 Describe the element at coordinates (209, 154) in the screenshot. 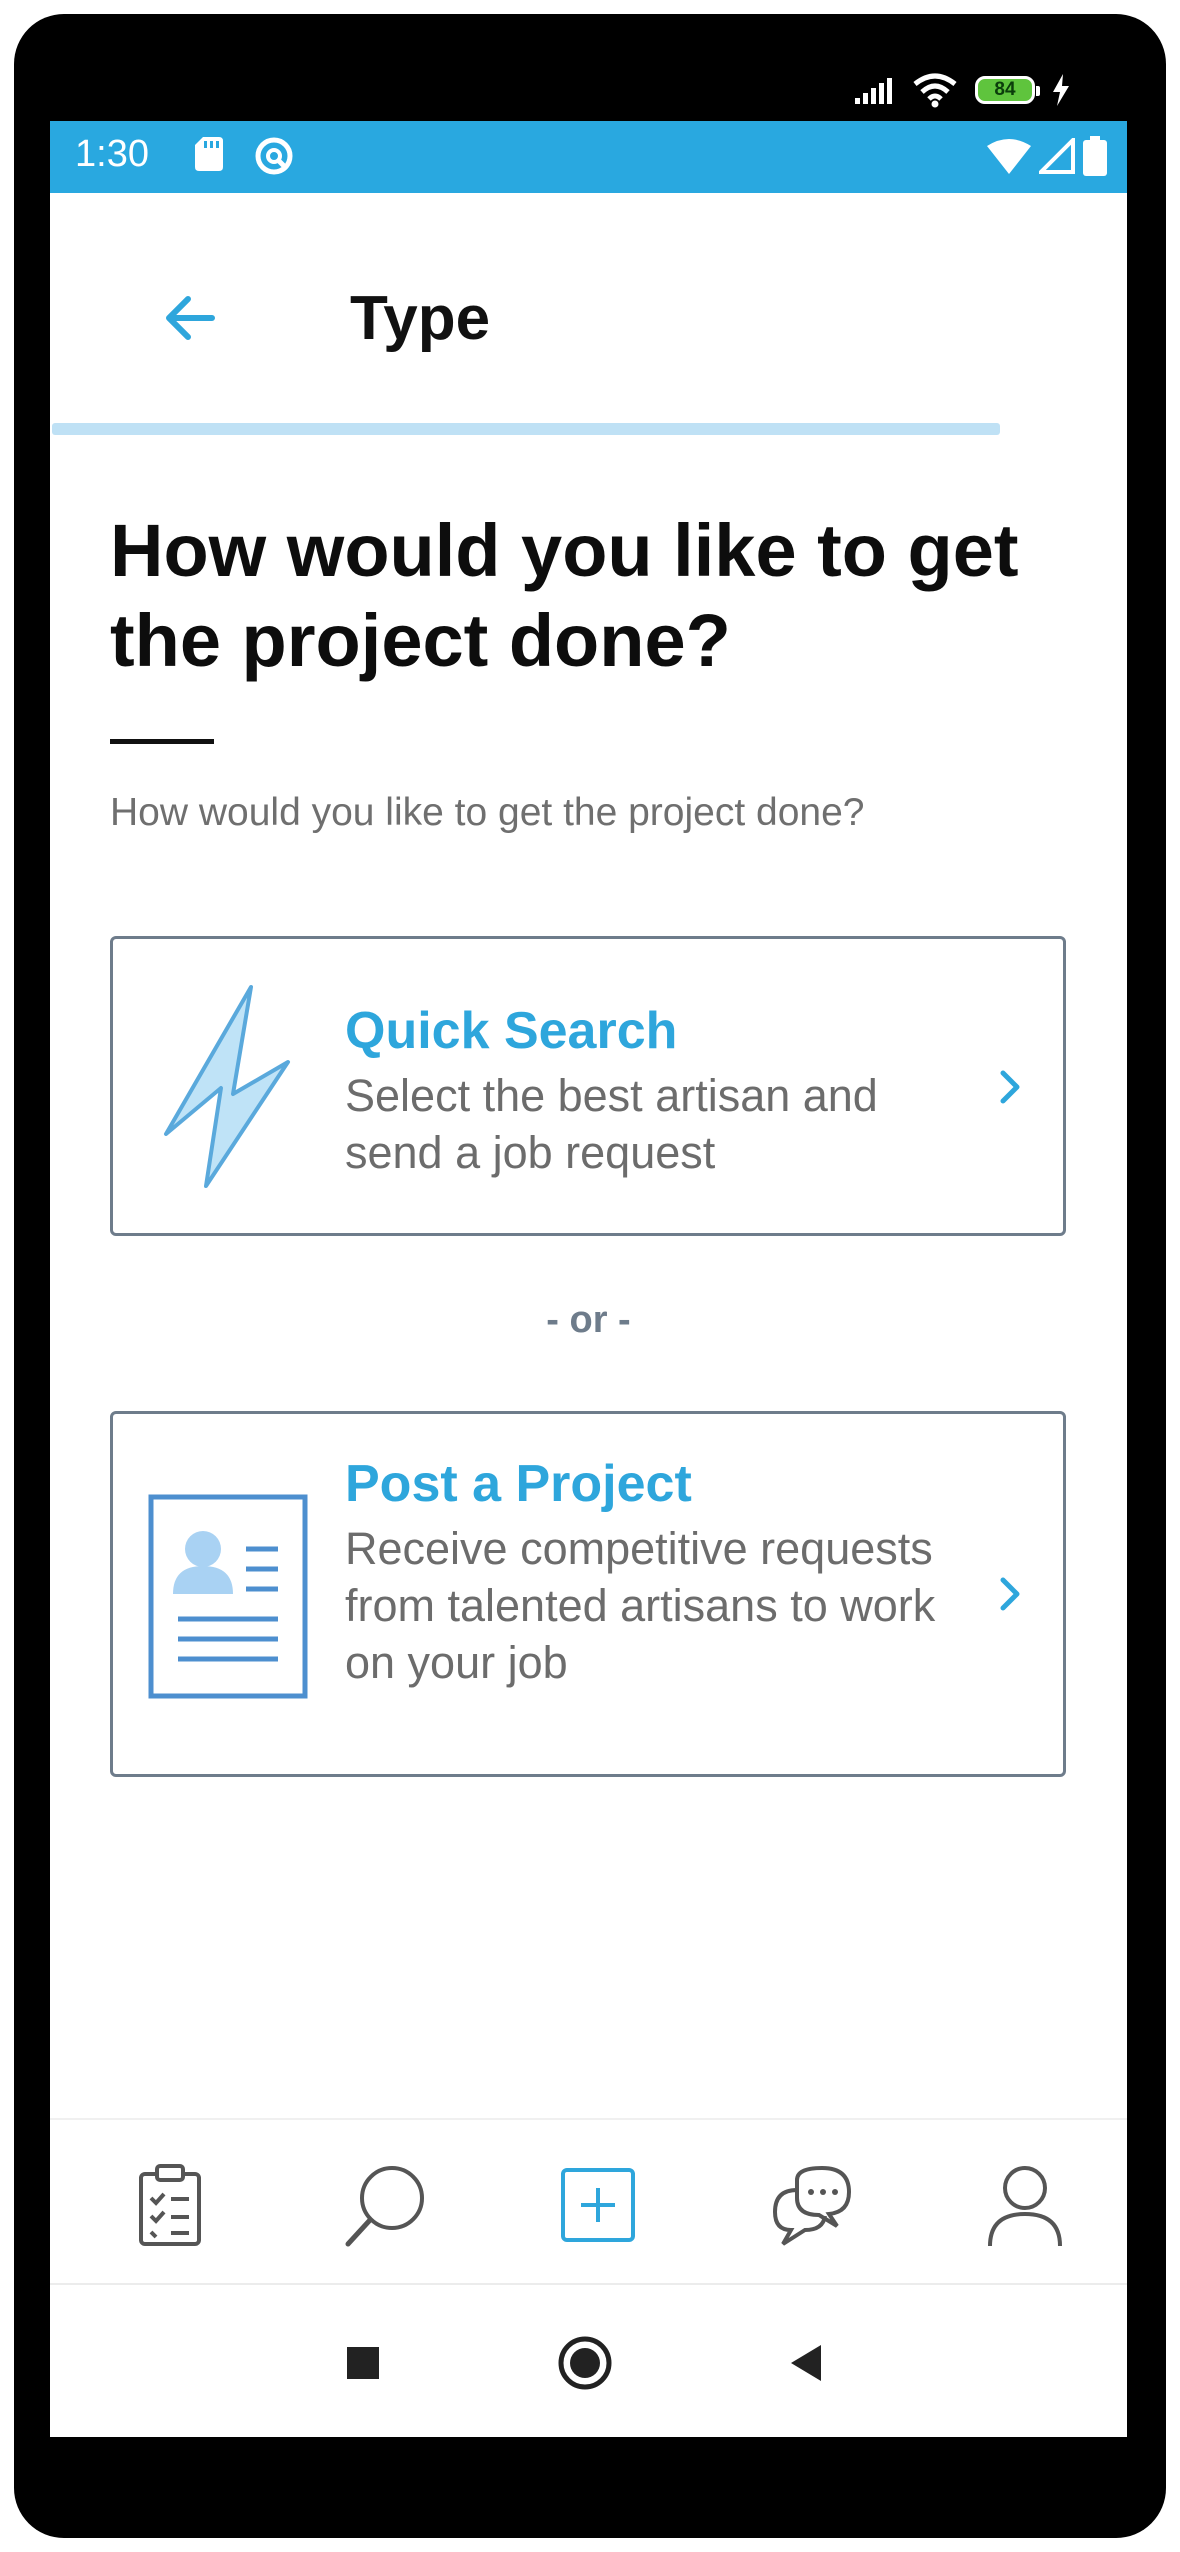

I see `sd-card-icon` at that location.